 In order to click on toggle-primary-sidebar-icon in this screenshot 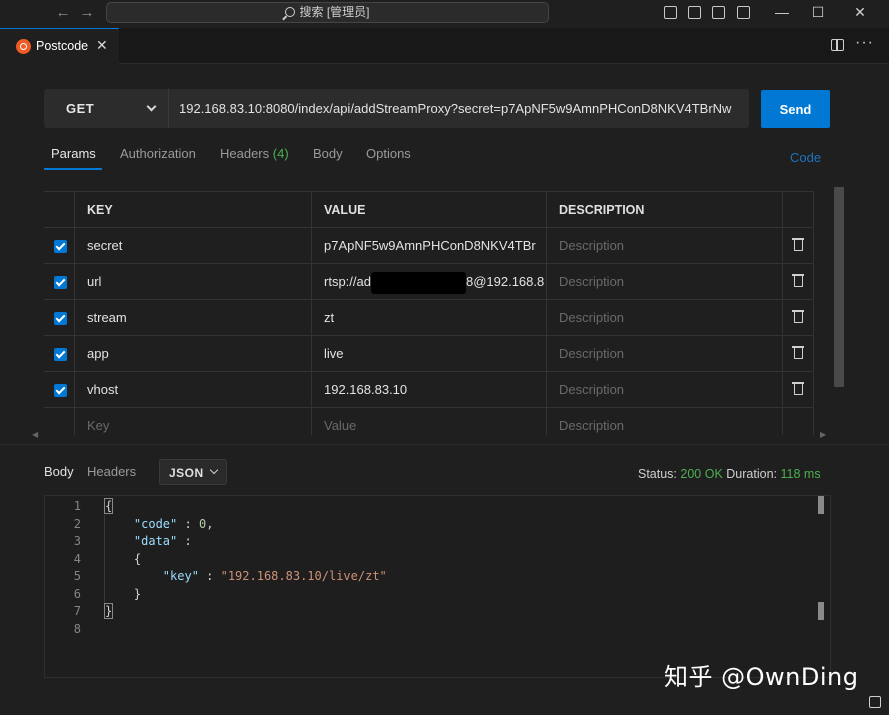, I will do `click(670, 12)`.